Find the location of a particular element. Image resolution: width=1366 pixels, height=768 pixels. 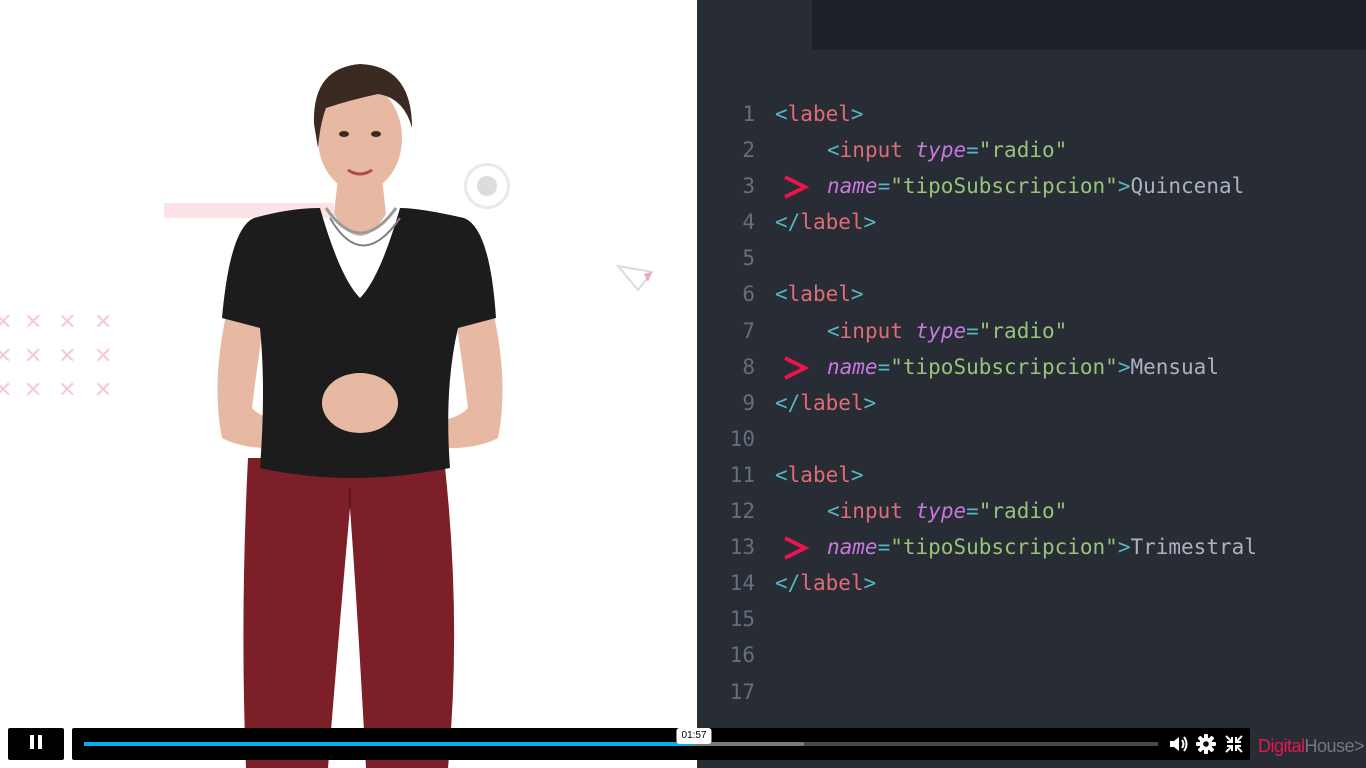

line-number: 17 is located at coordinates (742, 691).